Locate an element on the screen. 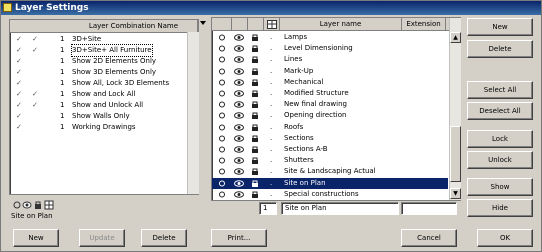 The width and height of the screenshot is (542, 252). combination-name-header: Layer Combination Name is located at coordinates (134, 26).